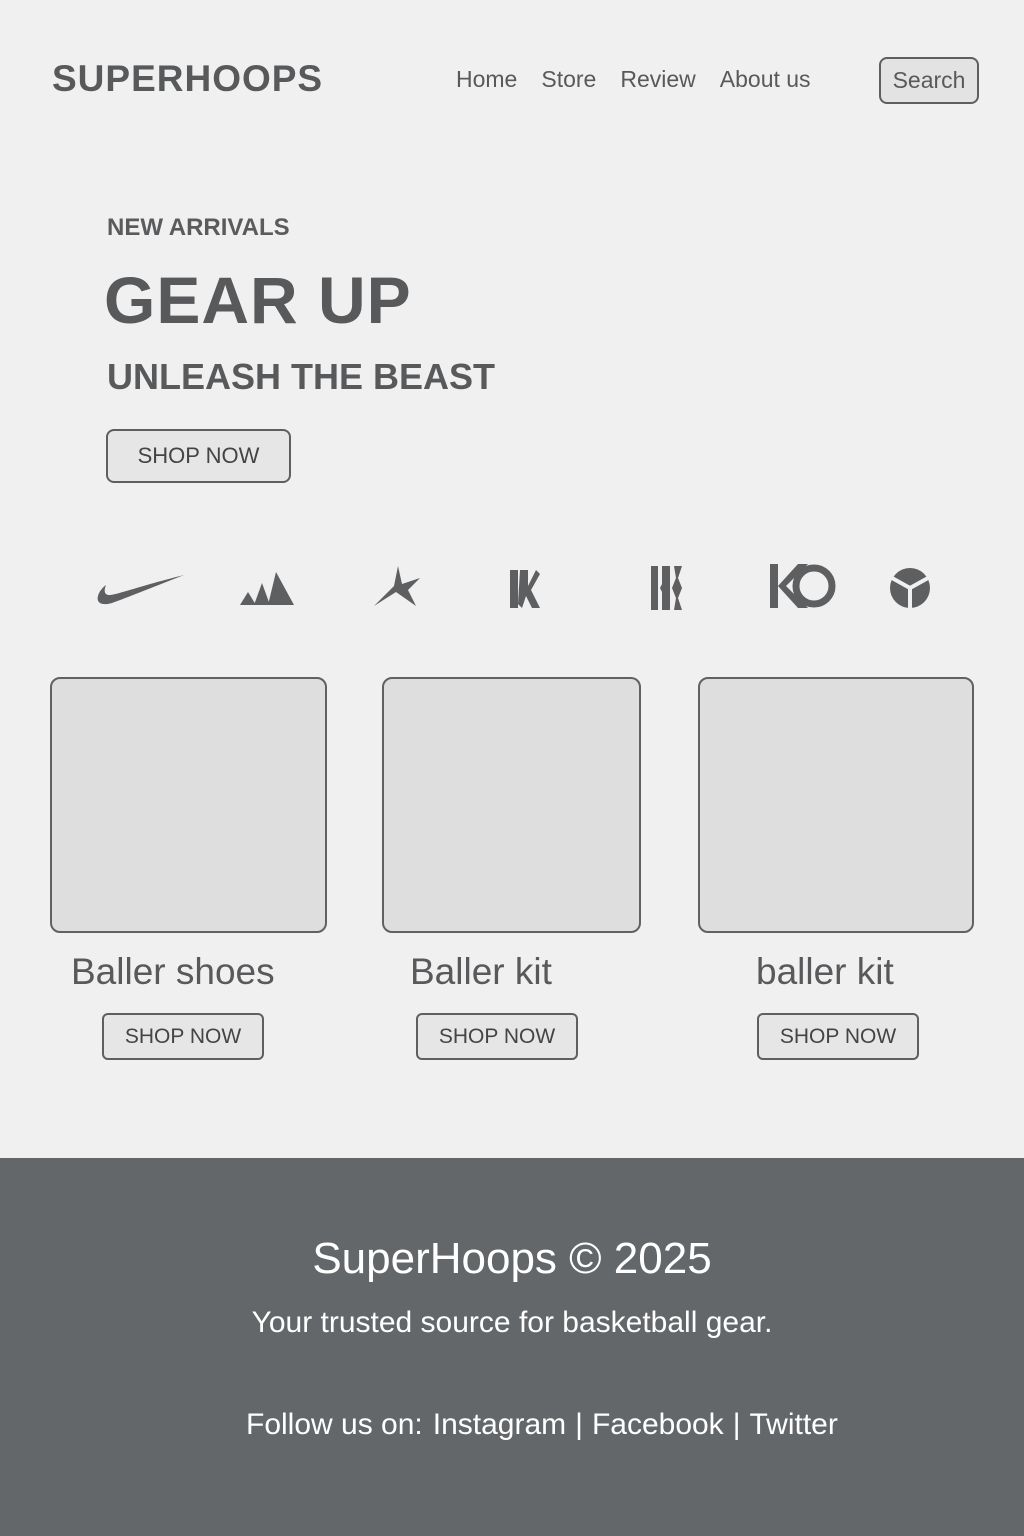  Describe the element at coordinates (568, 79) in the screenshot. I see `nav-store-link: Store` at that location.